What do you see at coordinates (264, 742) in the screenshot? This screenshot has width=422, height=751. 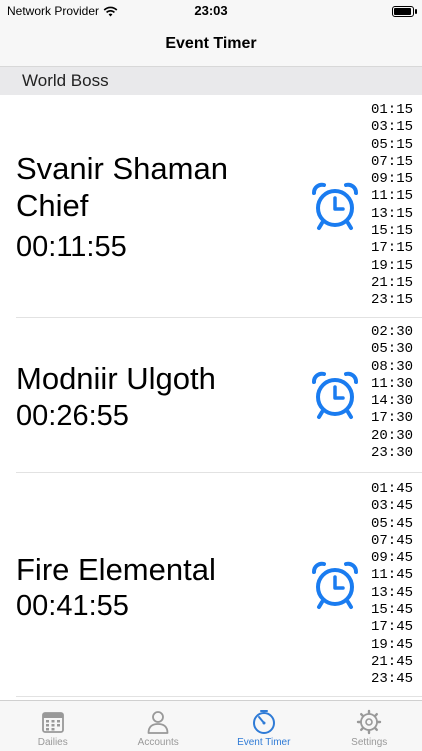 I see `tab-label: Event Timer` at bounding box center [264, 742].